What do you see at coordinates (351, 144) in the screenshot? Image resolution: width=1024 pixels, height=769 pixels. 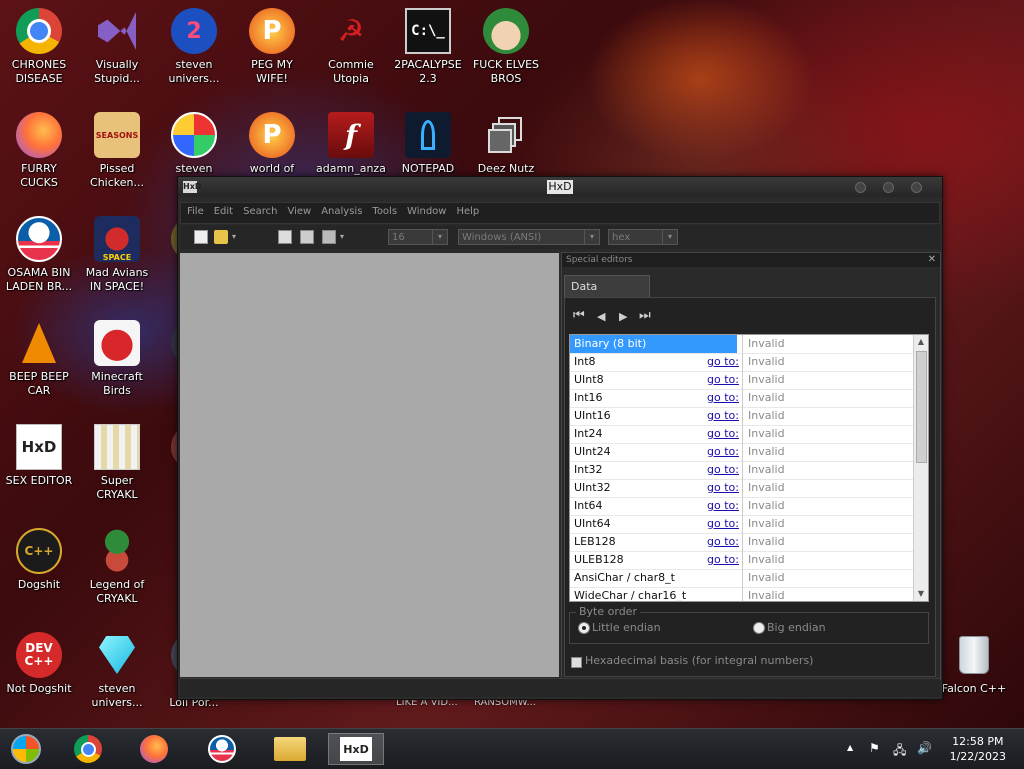 I see `desktop-icon-adamn-anza: f adamn_anza` at bounding box center [351, 144].